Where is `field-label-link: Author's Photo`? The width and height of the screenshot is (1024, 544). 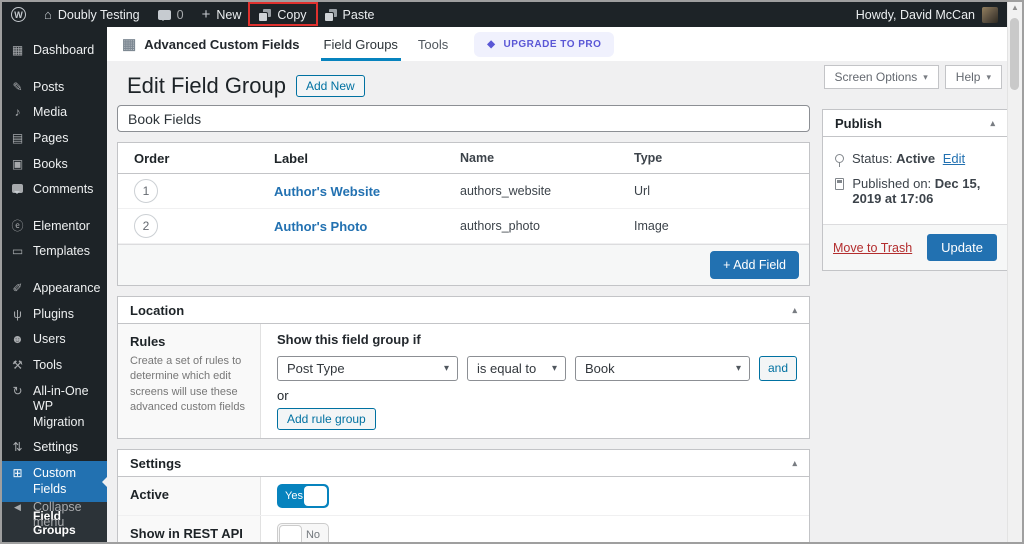
field-label-link: Author's Photo is located at coordinates (320, 226).